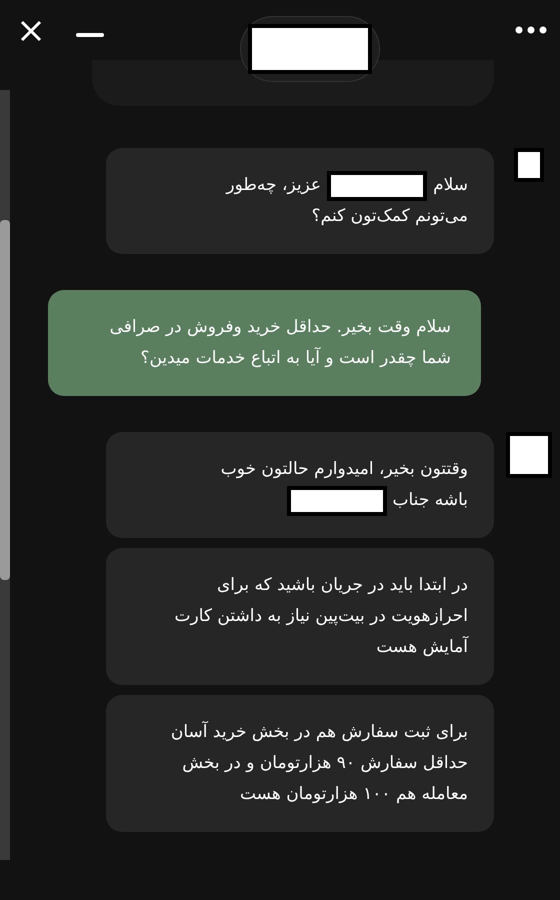 The width and height of the screenshot is (560, 900). What do you see at coordinates (279, 343) in the screenshot?
I see `message-text: سلام وقت بخیر. حداقل خرید وفروش در صرافی شما چقدر است و آیا به اتباع خدمات میدین؟` at bounding box center [279, 343].